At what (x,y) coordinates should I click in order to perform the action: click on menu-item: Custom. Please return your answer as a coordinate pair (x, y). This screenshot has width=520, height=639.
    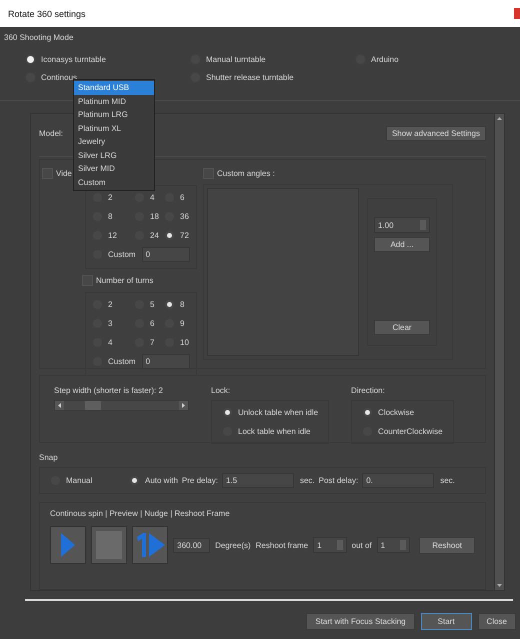
    Looking at the image, I should click on (114, 182).